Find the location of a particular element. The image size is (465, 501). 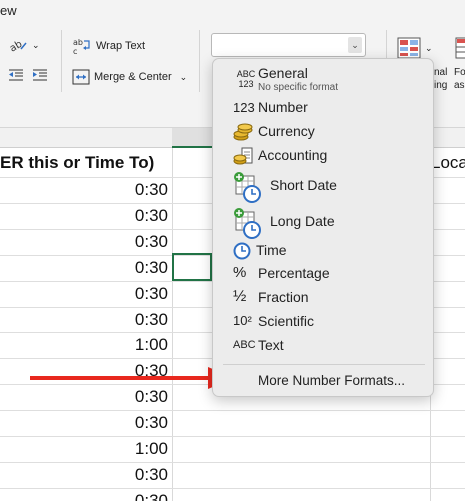

menu-item-fraction: ½ Fraction is located at coordinates (324, 298).